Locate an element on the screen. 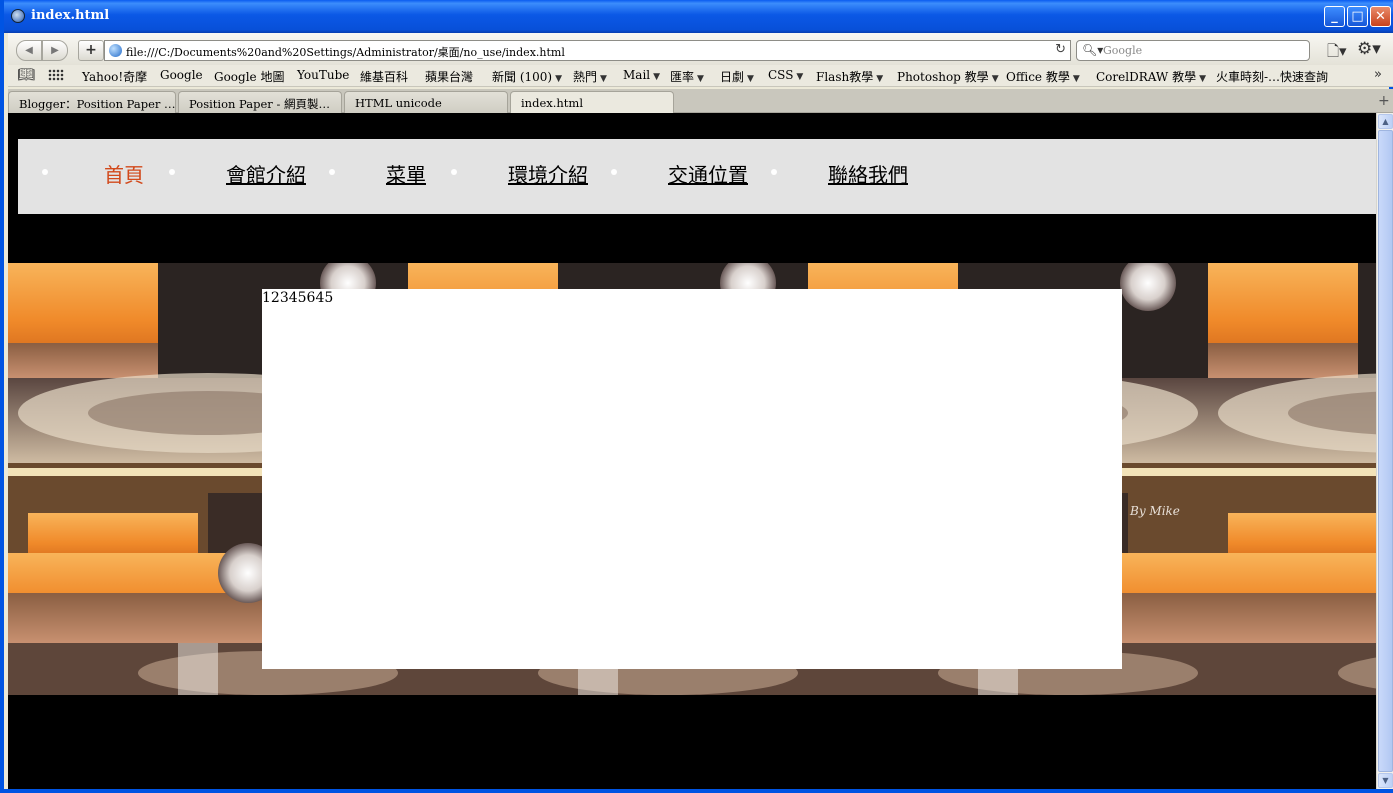 The image size is (1393, 793). bookmark-folder: Photoshop 教學 ▼ is located at coordinates (948, 76).